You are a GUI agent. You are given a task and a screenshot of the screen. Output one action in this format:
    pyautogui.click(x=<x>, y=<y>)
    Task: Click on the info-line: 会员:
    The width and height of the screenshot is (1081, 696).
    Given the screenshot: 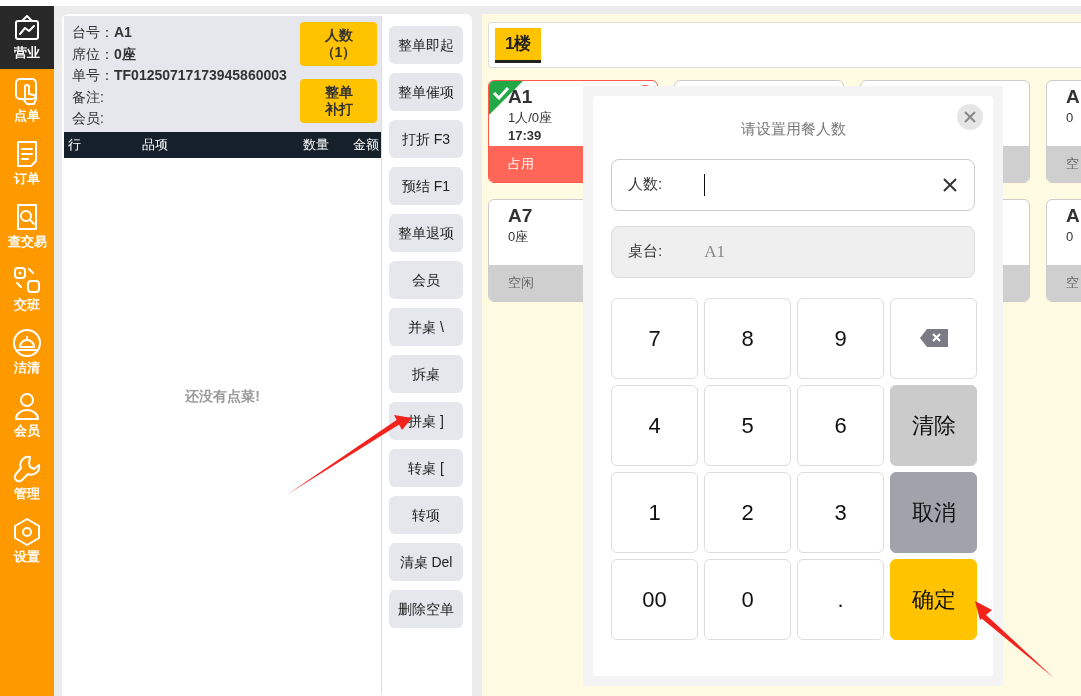 What is the action you would take?
    pyautogui.click(x=88, y=118)
    